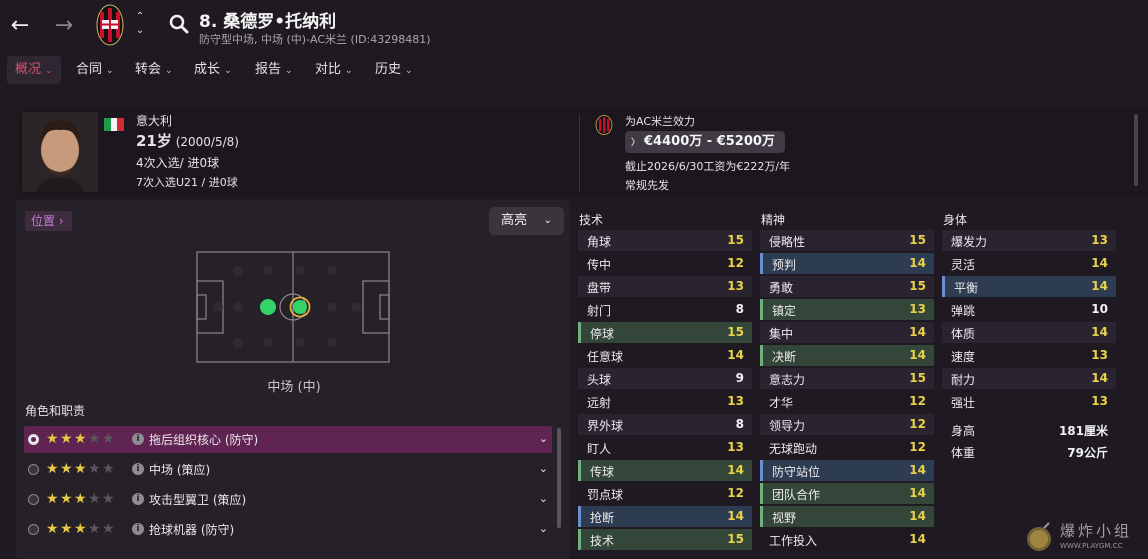  What do you see at coordinates (288, 529) in the screenshot?
I see `role-row: ★ ★ ★ ★ ★ i 抢球机器 (防守) ⌄` at bounding box center [288, 529].